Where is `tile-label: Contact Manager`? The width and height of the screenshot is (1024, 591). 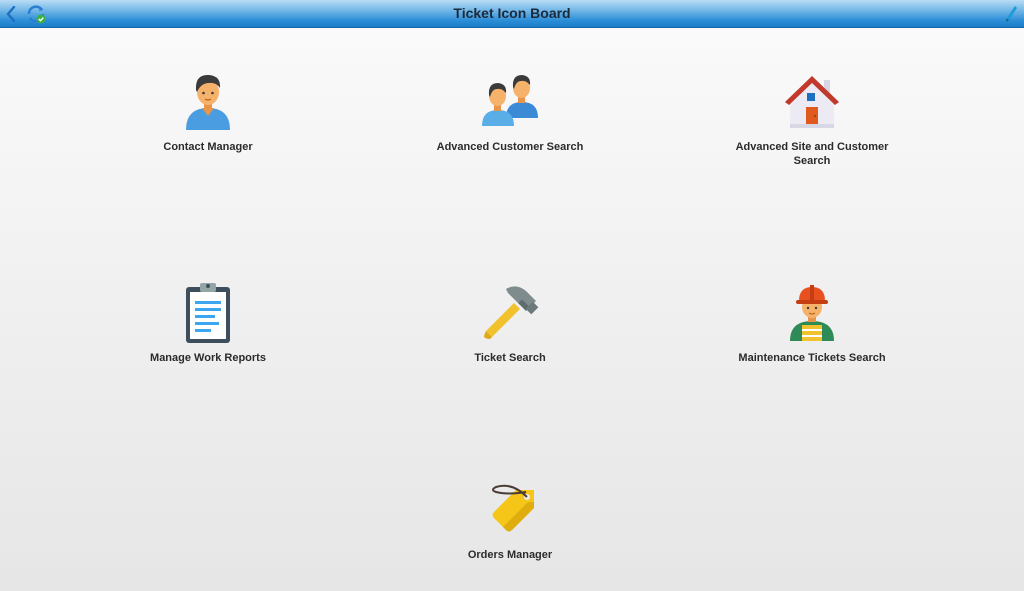
tile-label: Contact Manager is located at coordinates (208, 147).